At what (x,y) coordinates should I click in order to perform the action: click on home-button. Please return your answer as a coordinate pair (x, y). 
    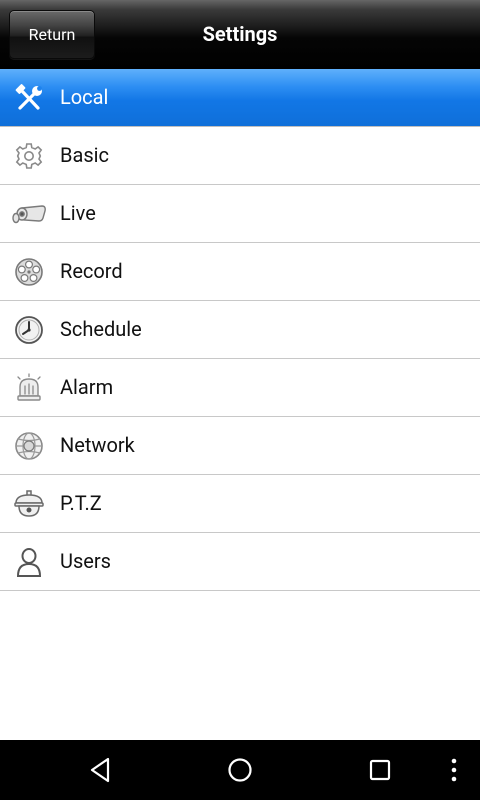
    Looking at the image, I should click on (240, 770).